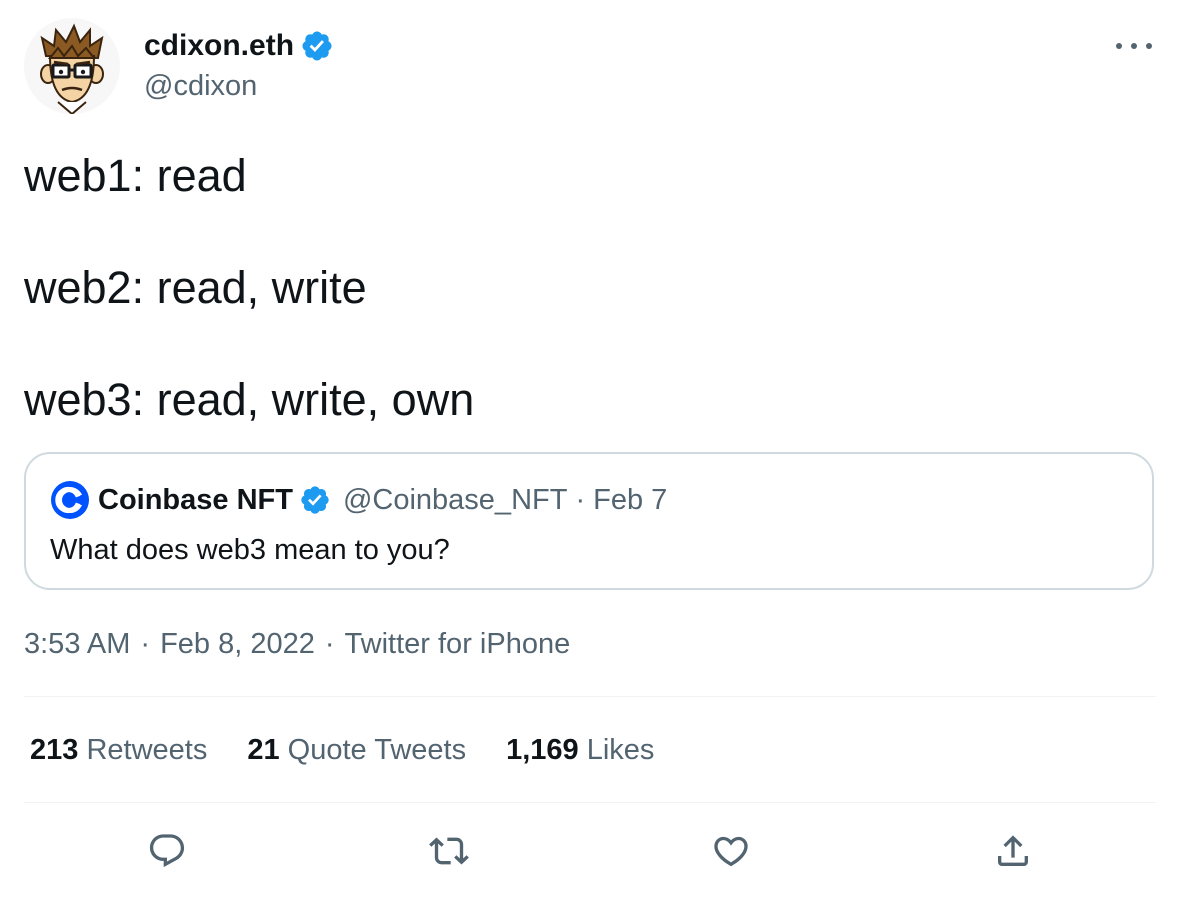 This screenshot has width=1200, height=904. What do you see at coordinates (263, 750) in the screenshot?
I see `quote-tweets-count: 21` at bounding box center [263, 750].